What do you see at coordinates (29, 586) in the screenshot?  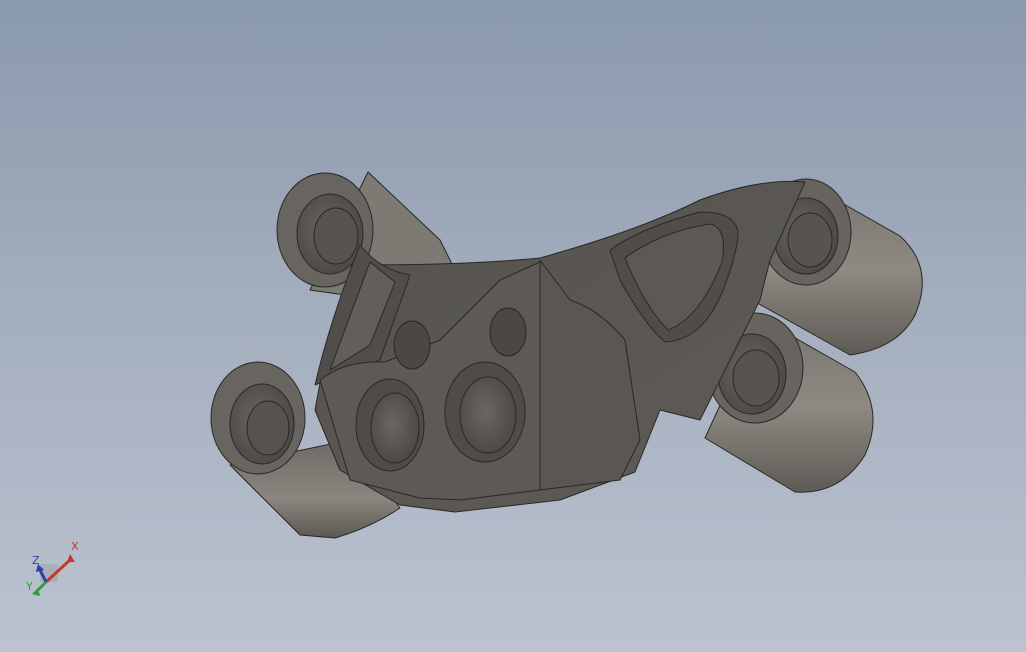 I see `y-axis-label: Y` at bounding box center [29, 586].